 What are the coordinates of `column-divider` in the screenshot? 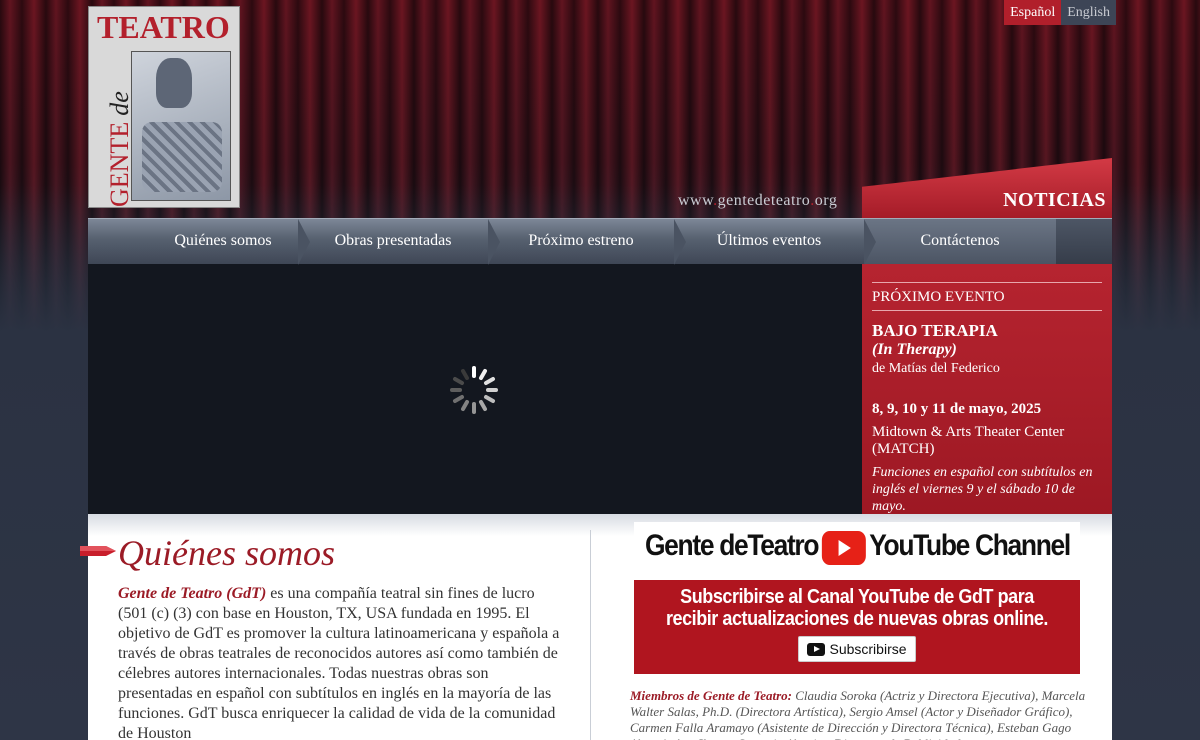 It's located at (590, 635).